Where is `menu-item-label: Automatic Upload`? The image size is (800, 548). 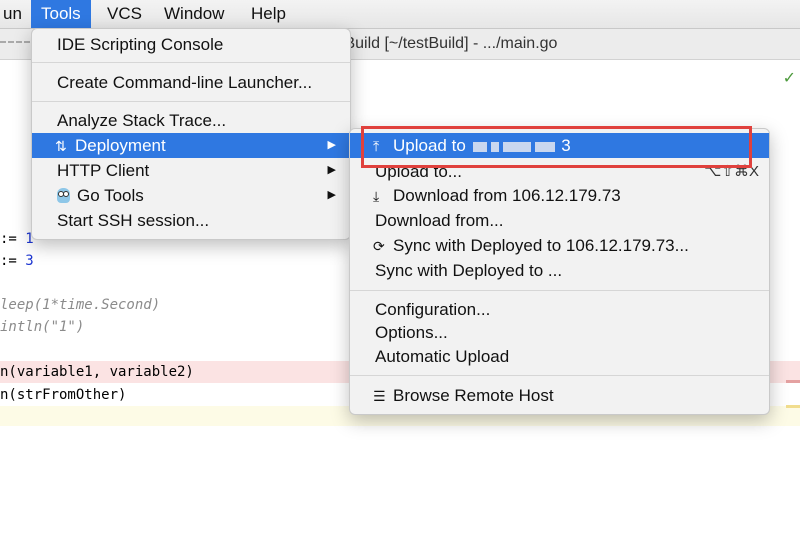 menu-item-label: Automatic Upload is located at coordinates (442, 356).